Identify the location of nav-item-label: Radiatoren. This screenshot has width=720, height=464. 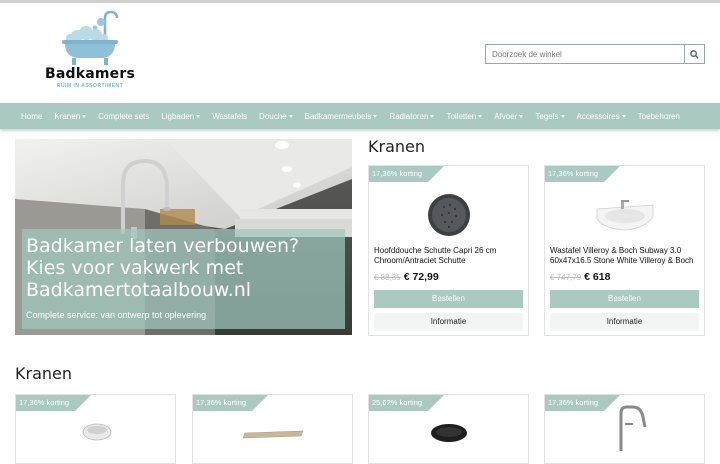
(409, 116).